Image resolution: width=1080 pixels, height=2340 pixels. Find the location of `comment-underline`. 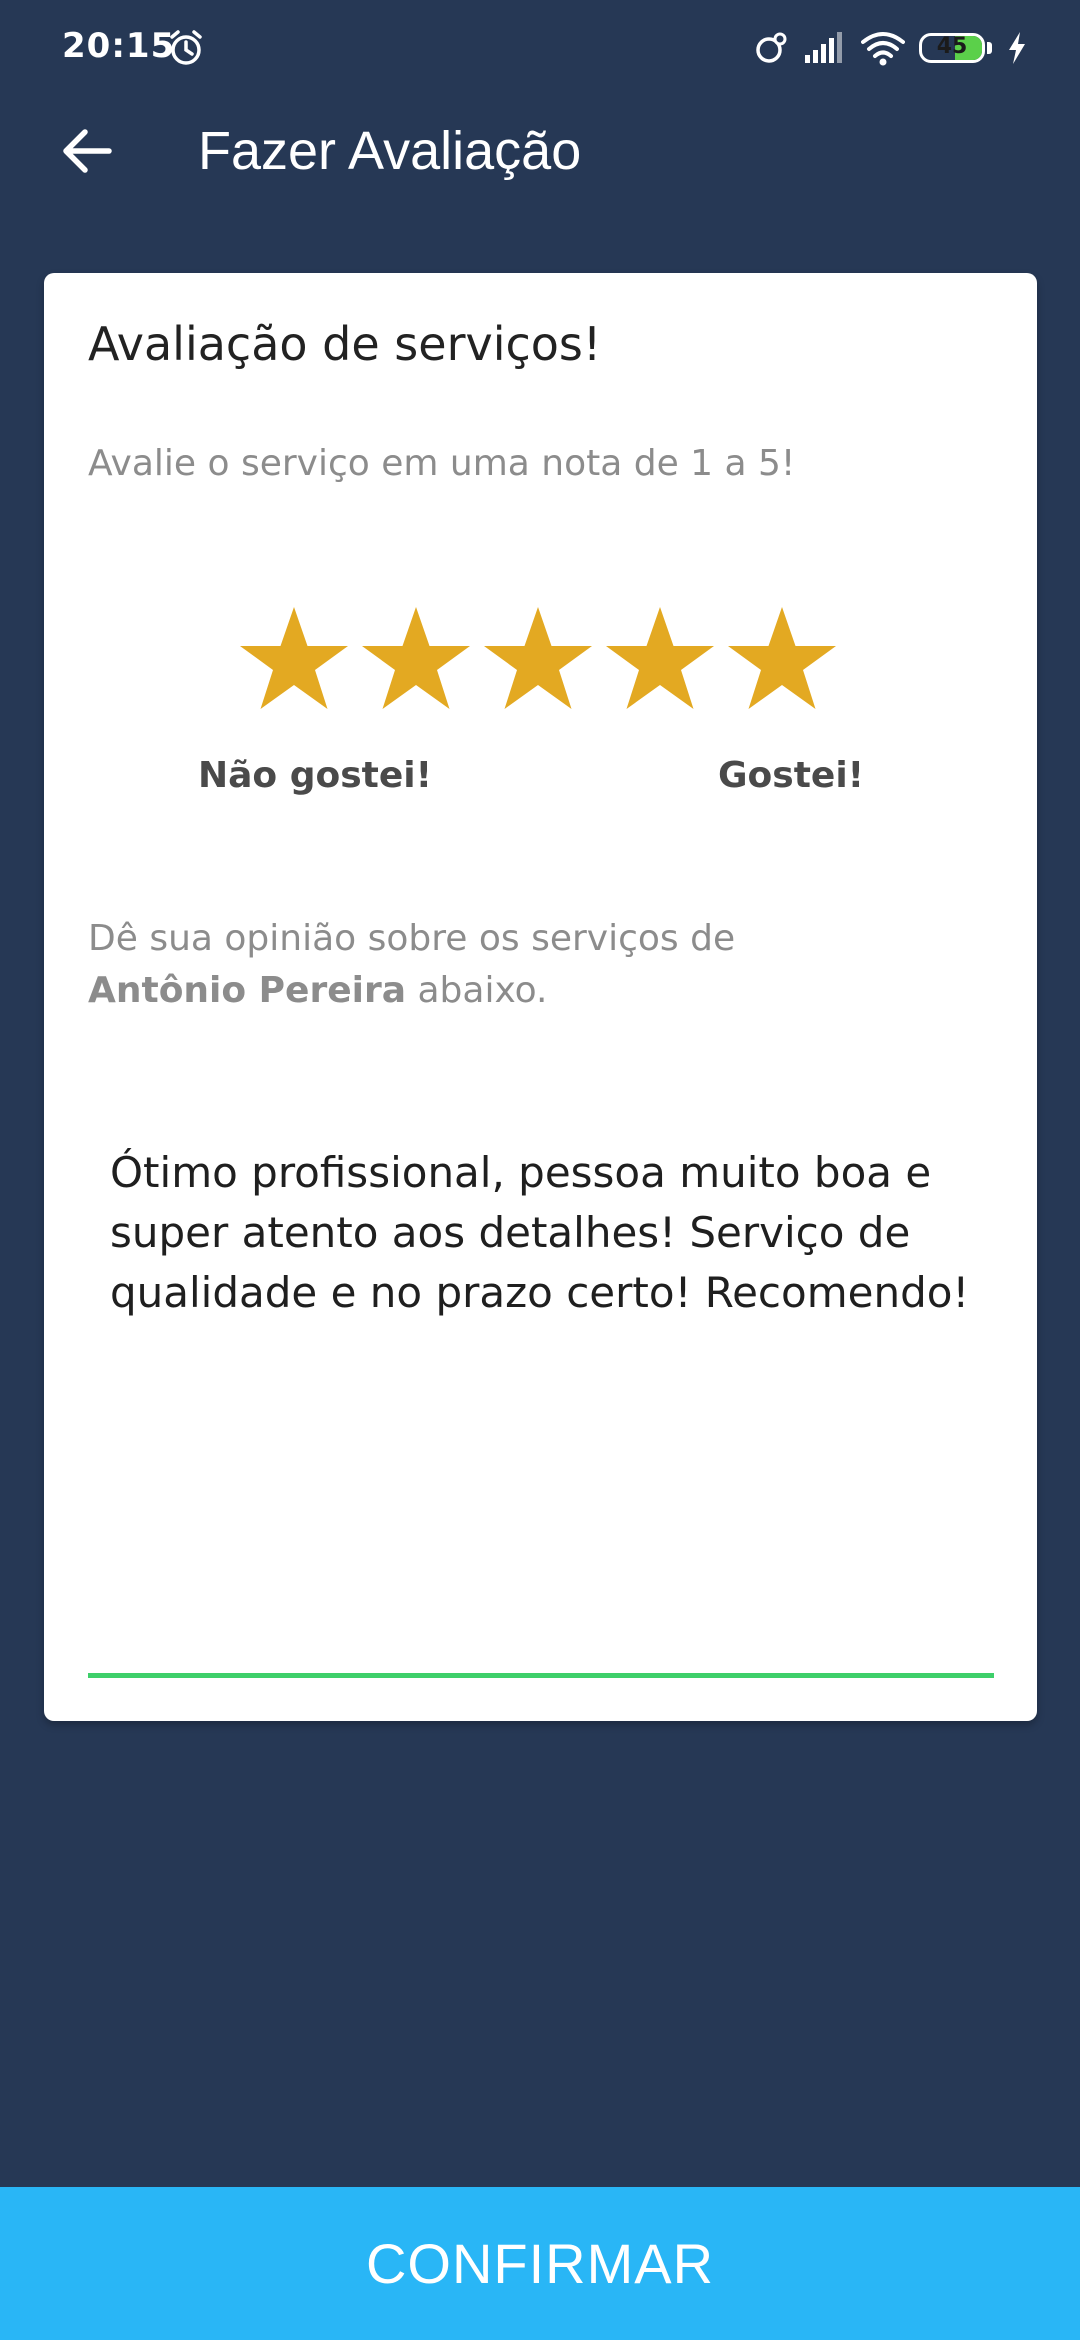

comment-underline is located at coordinates (541, 1675).